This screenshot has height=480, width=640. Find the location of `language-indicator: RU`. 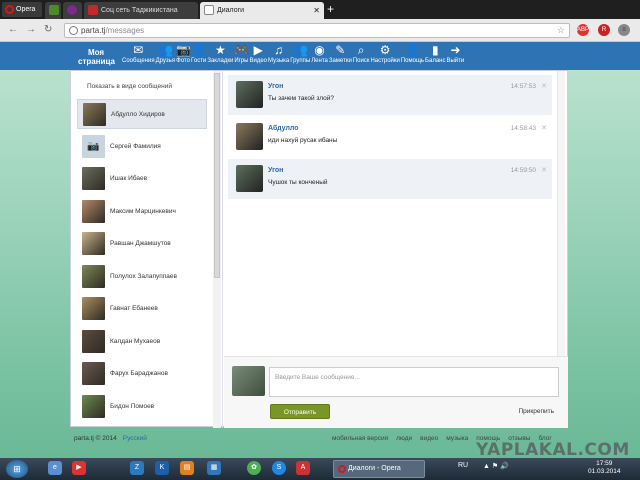

language-indicator: RU is located at coordinates (463, 465).